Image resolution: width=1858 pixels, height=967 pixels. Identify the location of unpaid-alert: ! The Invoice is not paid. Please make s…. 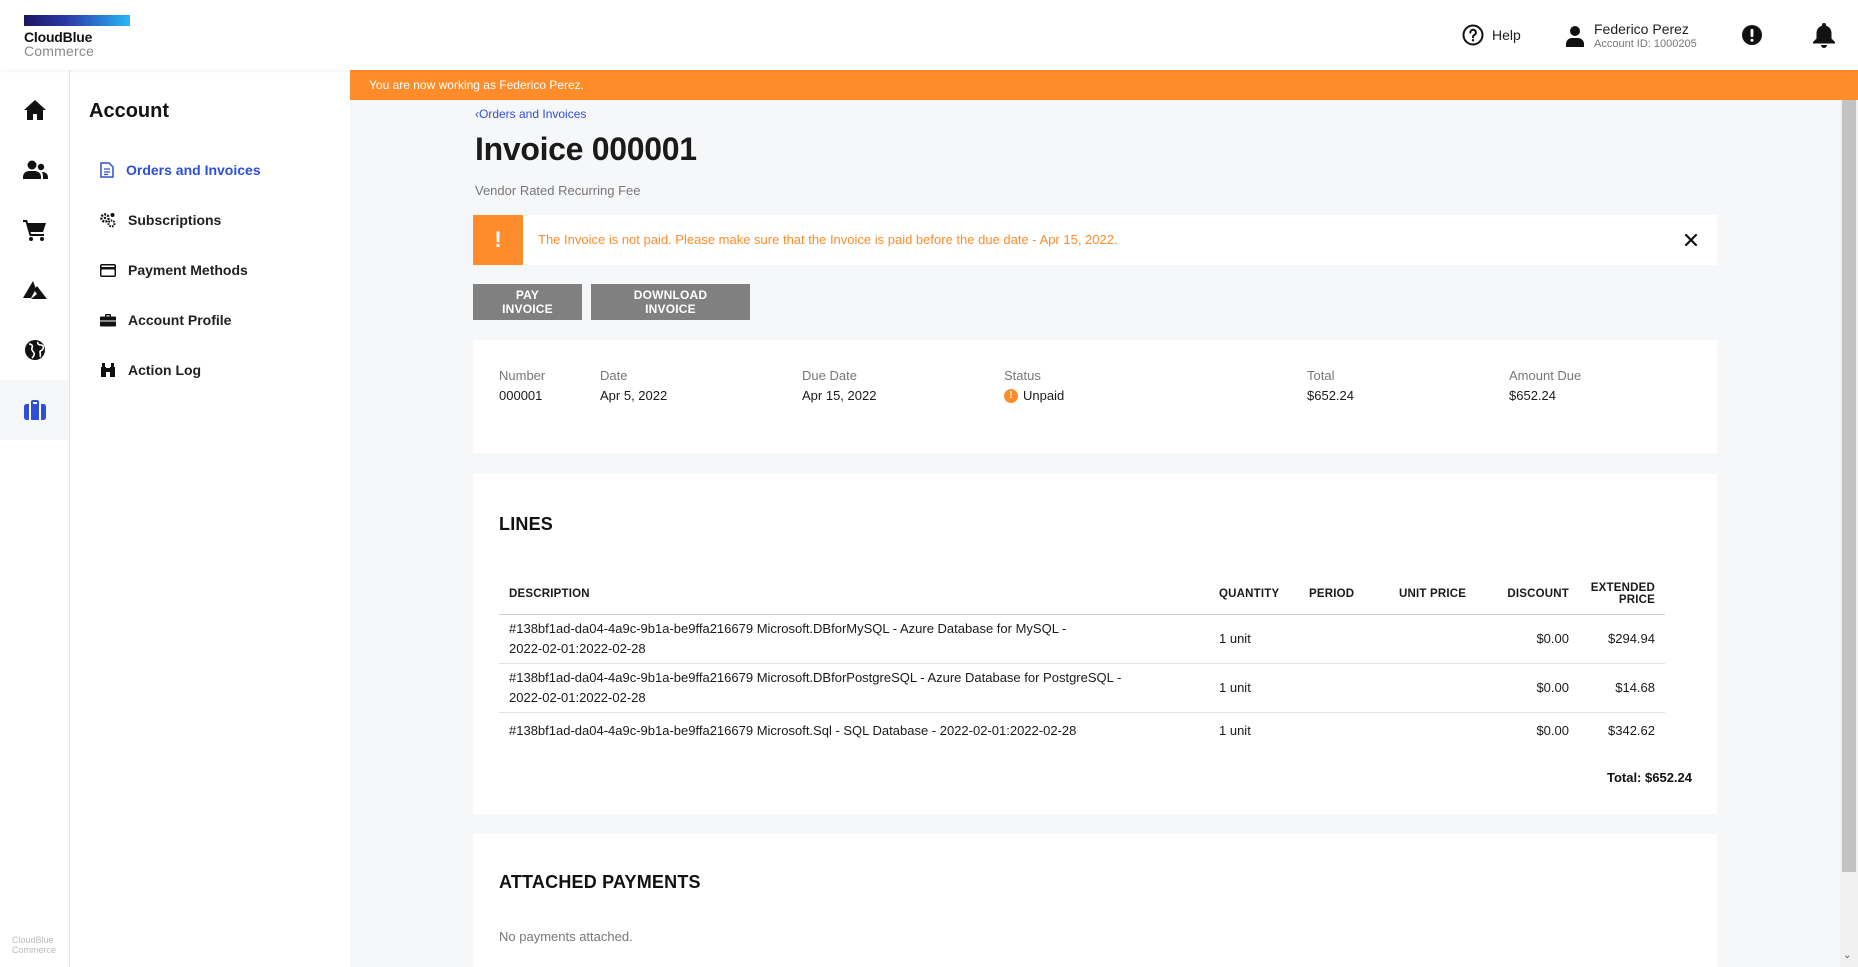
(1095, 240).